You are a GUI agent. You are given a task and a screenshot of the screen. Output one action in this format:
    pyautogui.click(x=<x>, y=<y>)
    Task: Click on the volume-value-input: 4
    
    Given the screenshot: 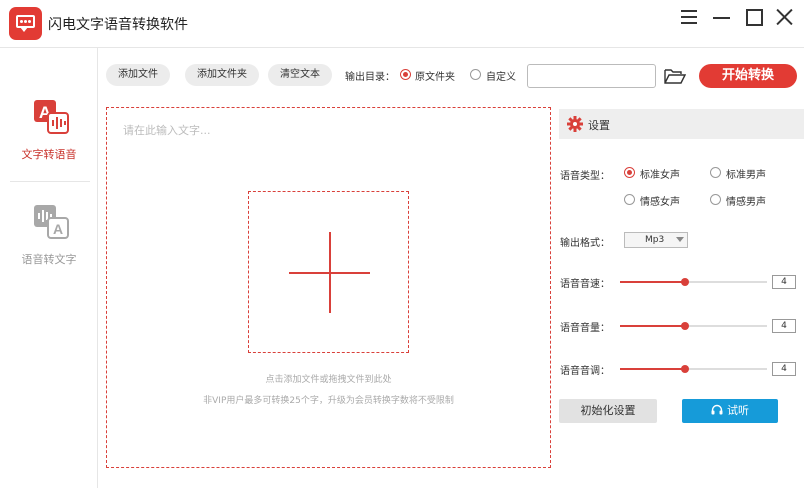 What is the action you would take?
    pyautogui.click(x=784, y=326)
    